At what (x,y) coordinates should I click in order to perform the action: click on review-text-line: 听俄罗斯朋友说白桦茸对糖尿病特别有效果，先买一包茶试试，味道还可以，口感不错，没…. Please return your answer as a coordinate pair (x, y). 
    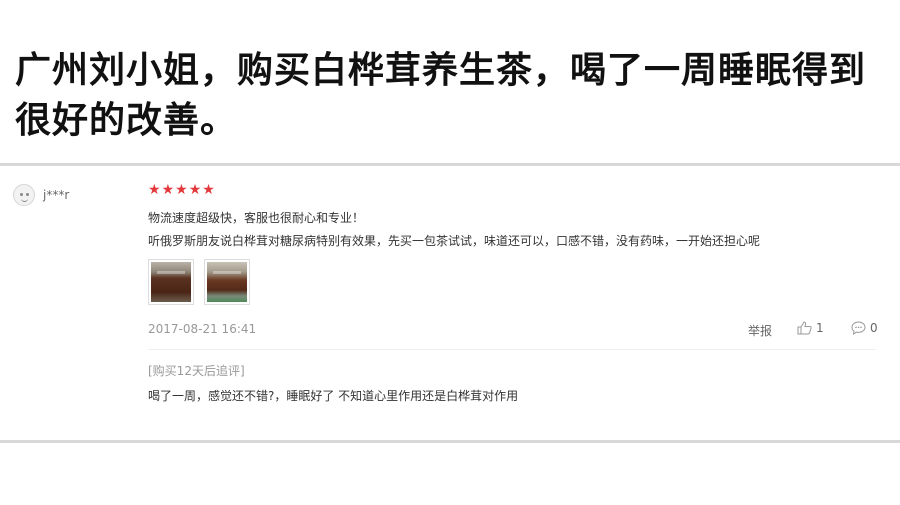
    Looking at the image, I should click on (454, 241).